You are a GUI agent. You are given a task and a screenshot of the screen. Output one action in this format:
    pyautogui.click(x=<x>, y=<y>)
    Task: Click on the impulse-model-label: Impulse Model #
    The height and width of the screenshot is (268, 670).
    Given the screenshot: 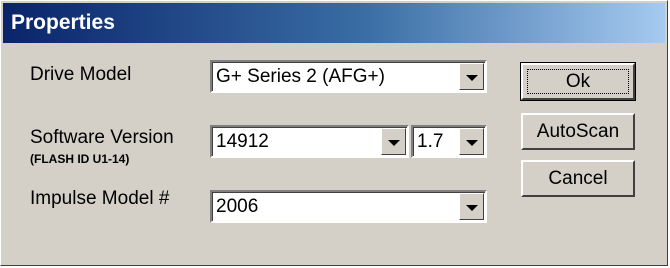 What is the action you would take?
    pyautogui.click(x=100, y=198)
    